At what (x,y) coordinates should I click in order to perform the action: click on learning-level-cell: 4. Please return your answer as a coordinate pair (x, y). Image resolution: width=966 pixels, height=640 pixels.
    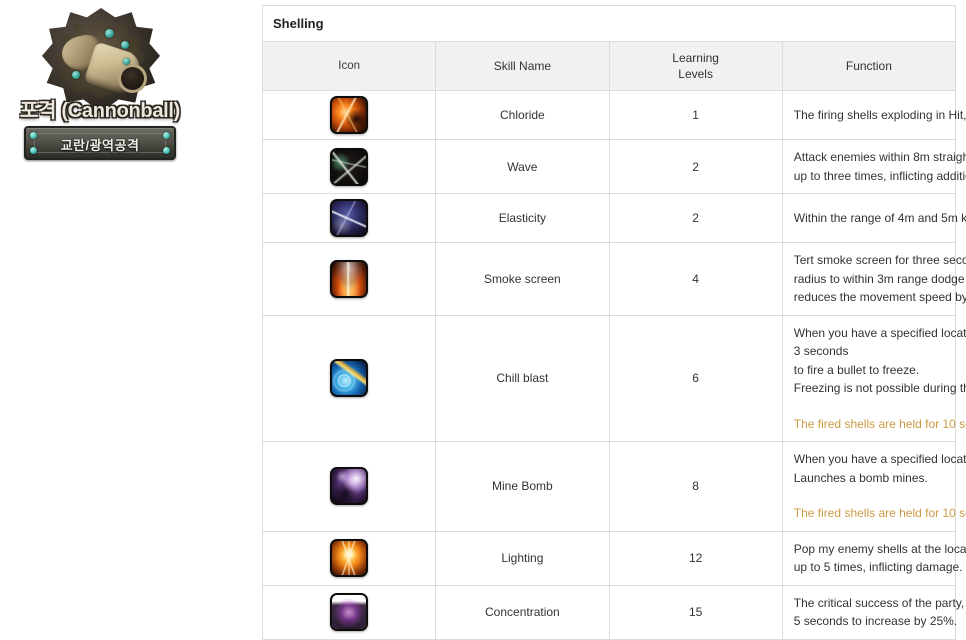
    Looking at the image, I should click on (695, 279).